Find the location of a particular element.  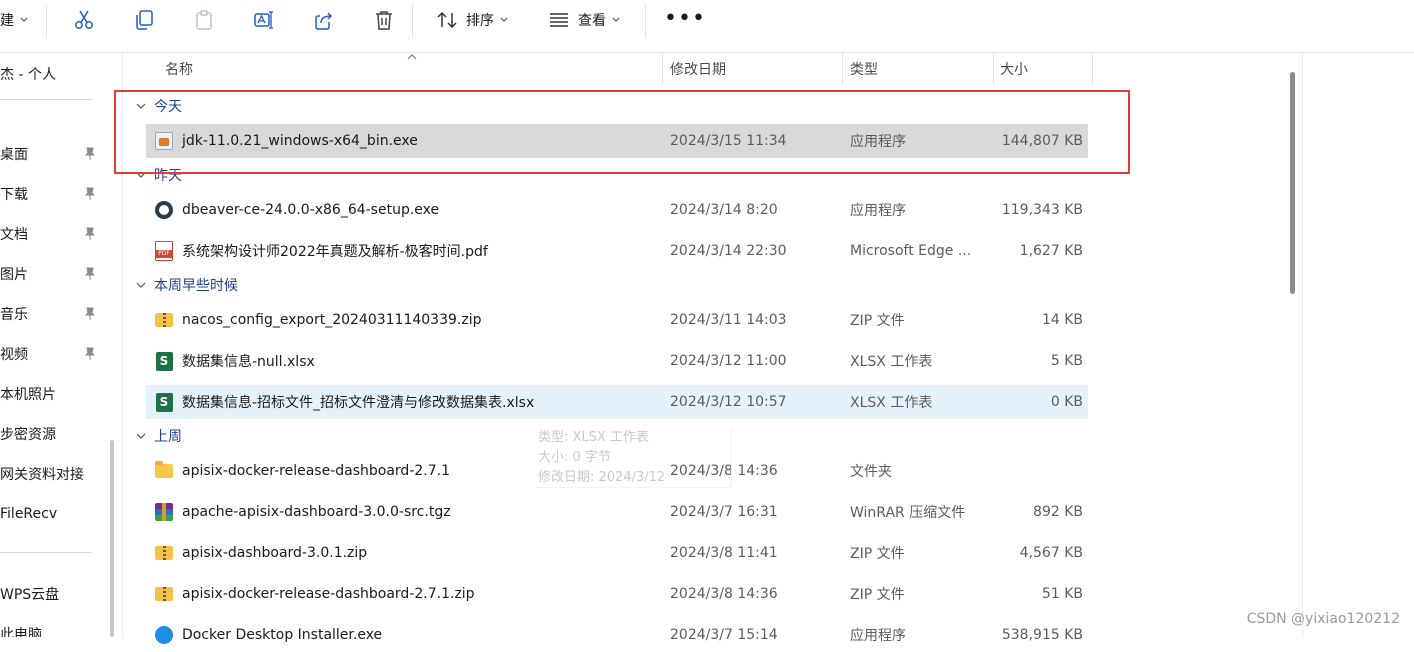

more-options-button: ••• is located at coordinates (685, 19).